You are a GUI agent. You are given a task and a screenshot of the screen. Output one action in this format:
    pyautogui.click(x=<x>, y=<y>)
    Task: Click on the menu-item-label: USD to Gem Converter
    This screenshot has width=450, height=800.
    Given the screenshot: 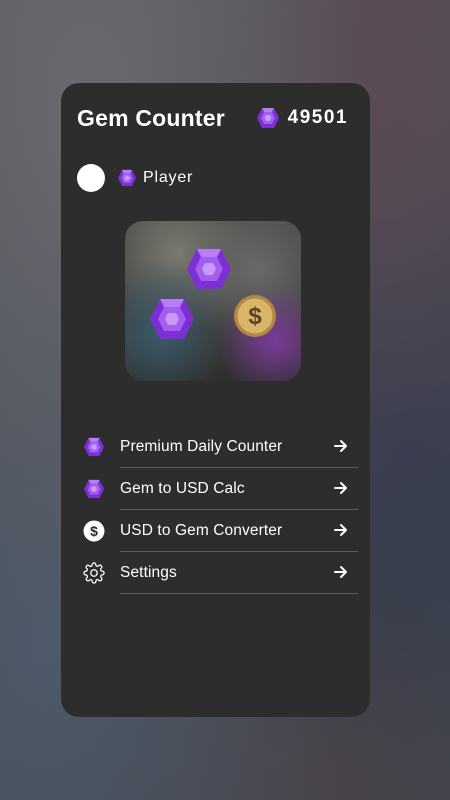 What is the action you would take?
    pyautogui.click(x=201, y=530)
    